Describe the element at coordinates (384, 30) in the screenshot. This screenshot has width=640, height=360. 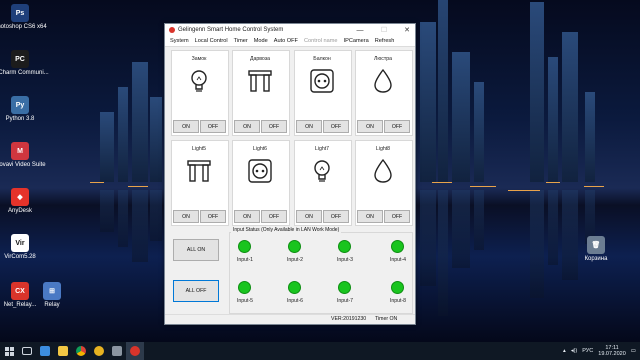
I see `maximize-button: ☐` at that location.